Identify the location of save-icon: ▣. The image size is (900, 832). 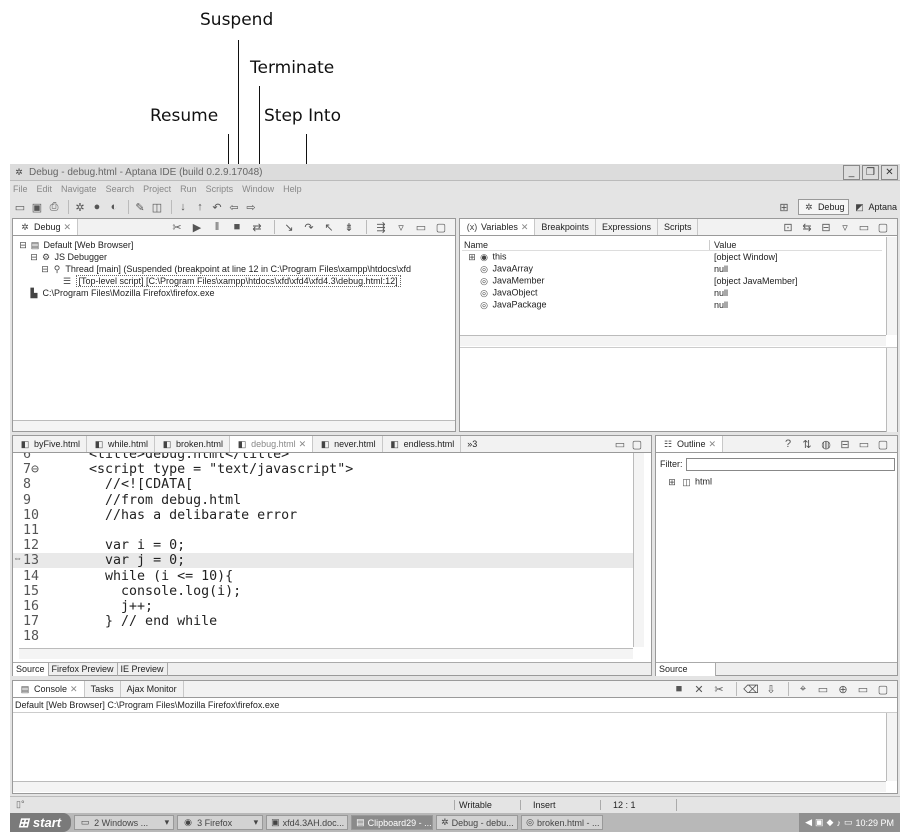
(37, 207).